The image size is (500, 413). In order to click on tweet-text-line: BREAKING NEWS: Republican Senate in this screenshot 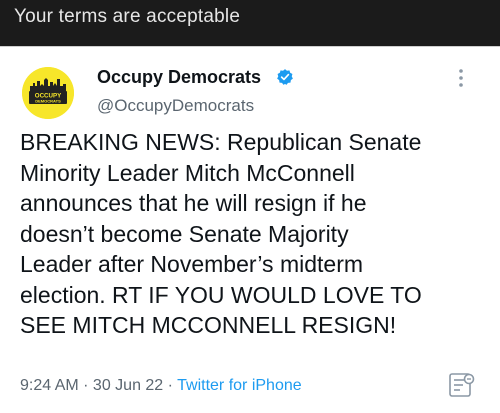, I will do `click(221, 142)`.